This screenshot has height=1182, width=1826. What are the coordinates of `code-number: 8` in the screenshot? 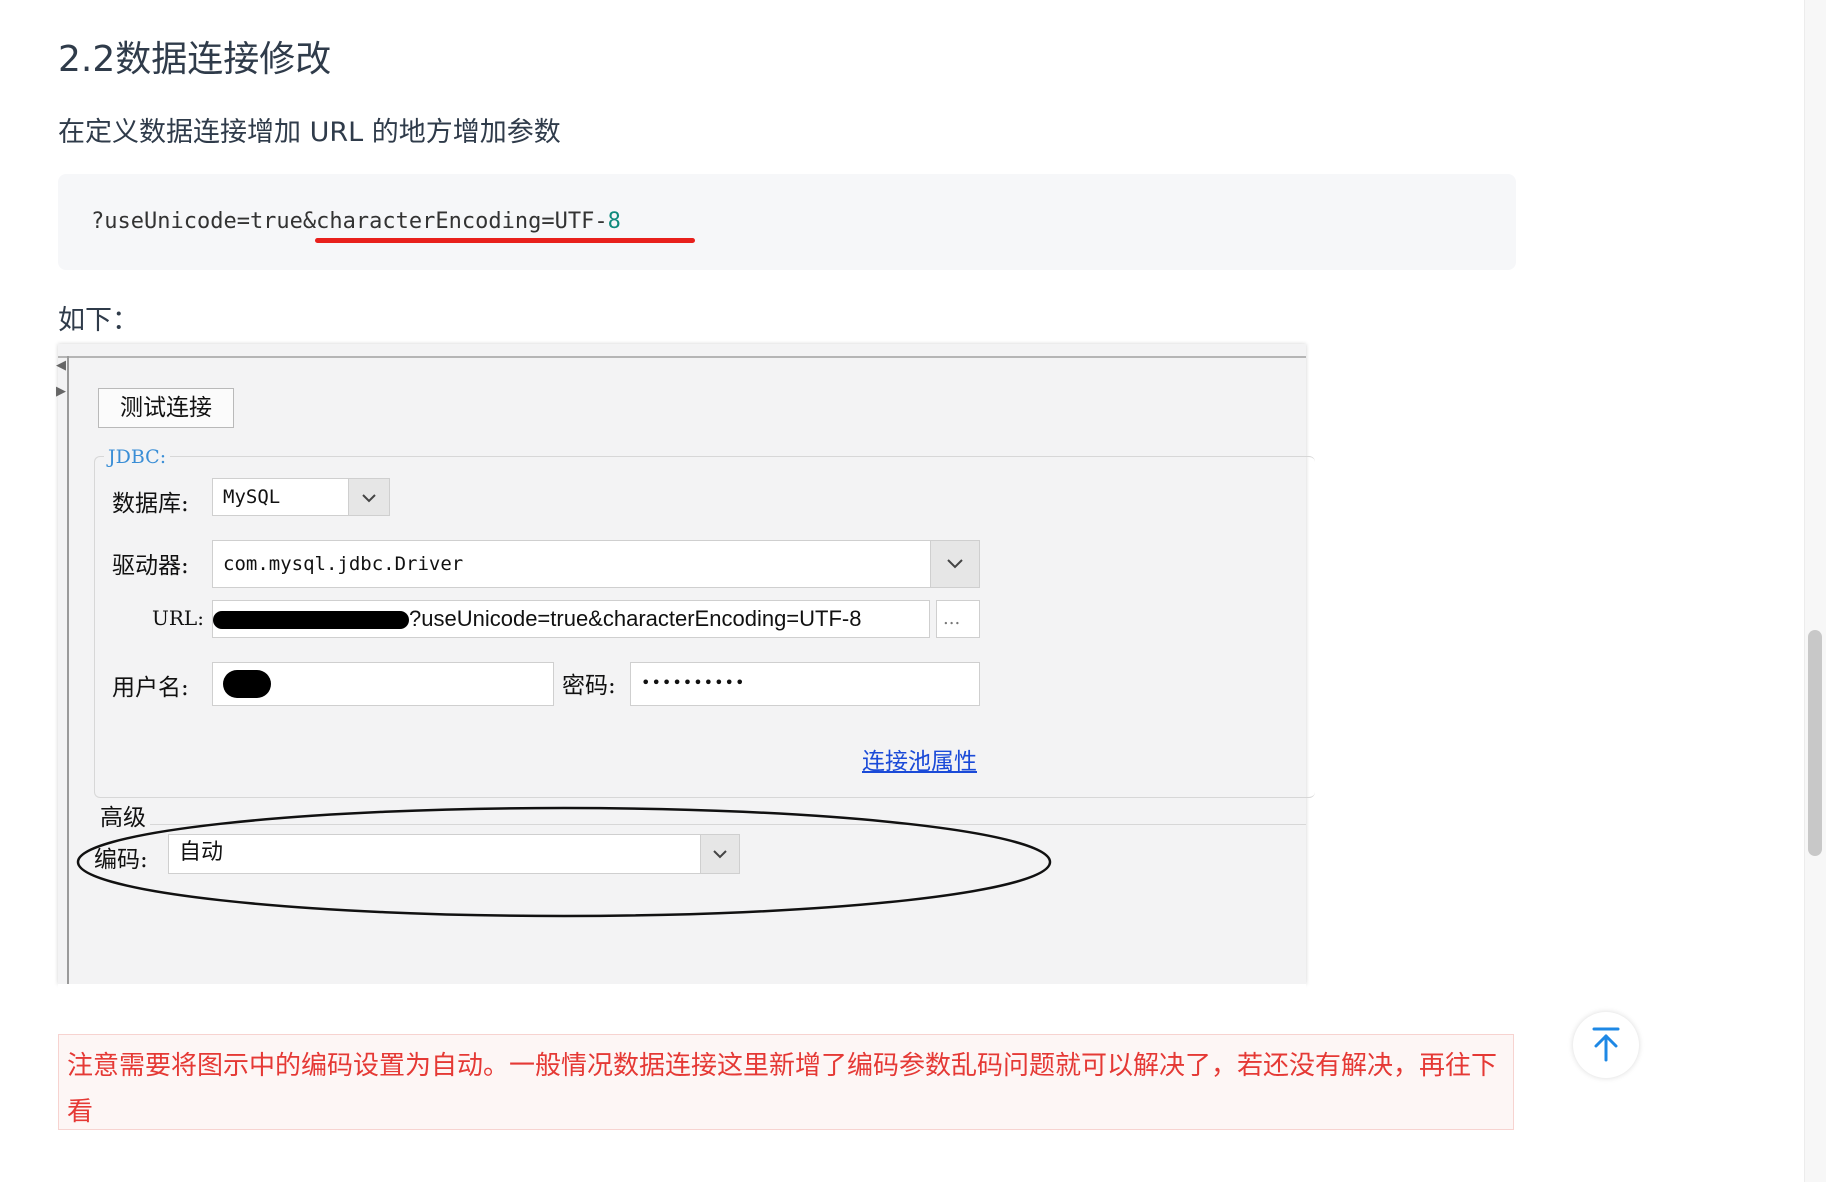 It's located at (614, 221).